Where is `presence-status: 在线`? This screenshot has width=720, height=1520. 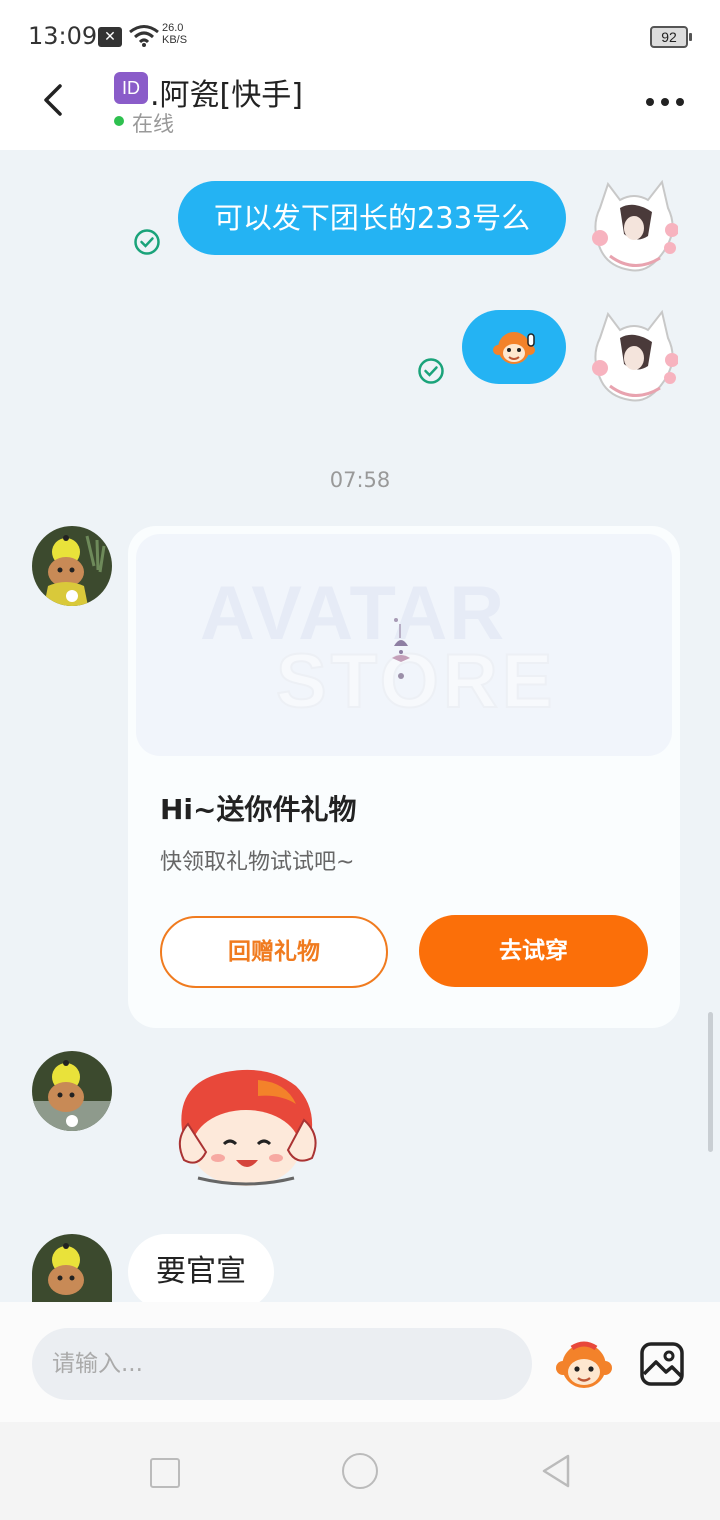
presence-status: 在线 is located at coordinates (153, 124).